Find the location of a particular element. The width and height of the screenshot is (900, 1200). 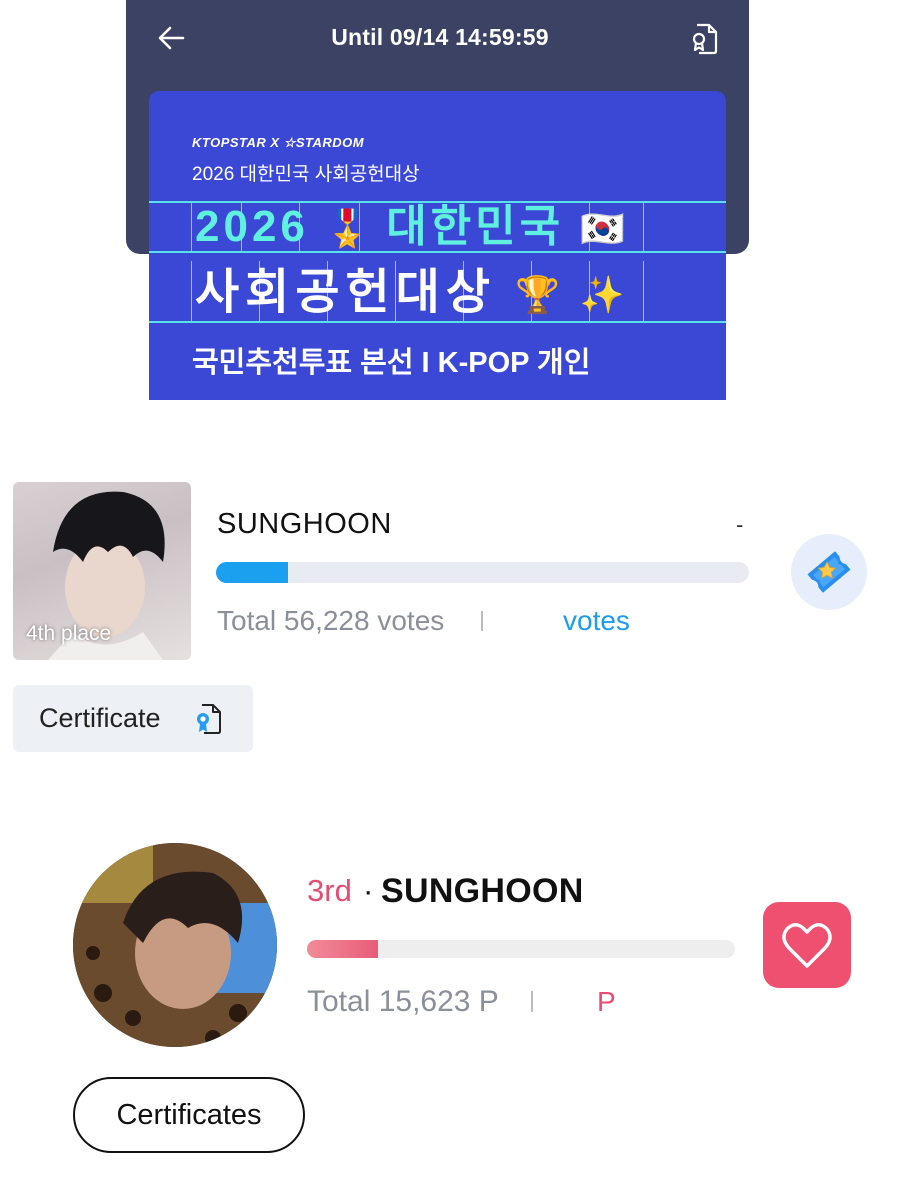

total-votes: Total 56,228 votes is located at coordinates (331, 620).